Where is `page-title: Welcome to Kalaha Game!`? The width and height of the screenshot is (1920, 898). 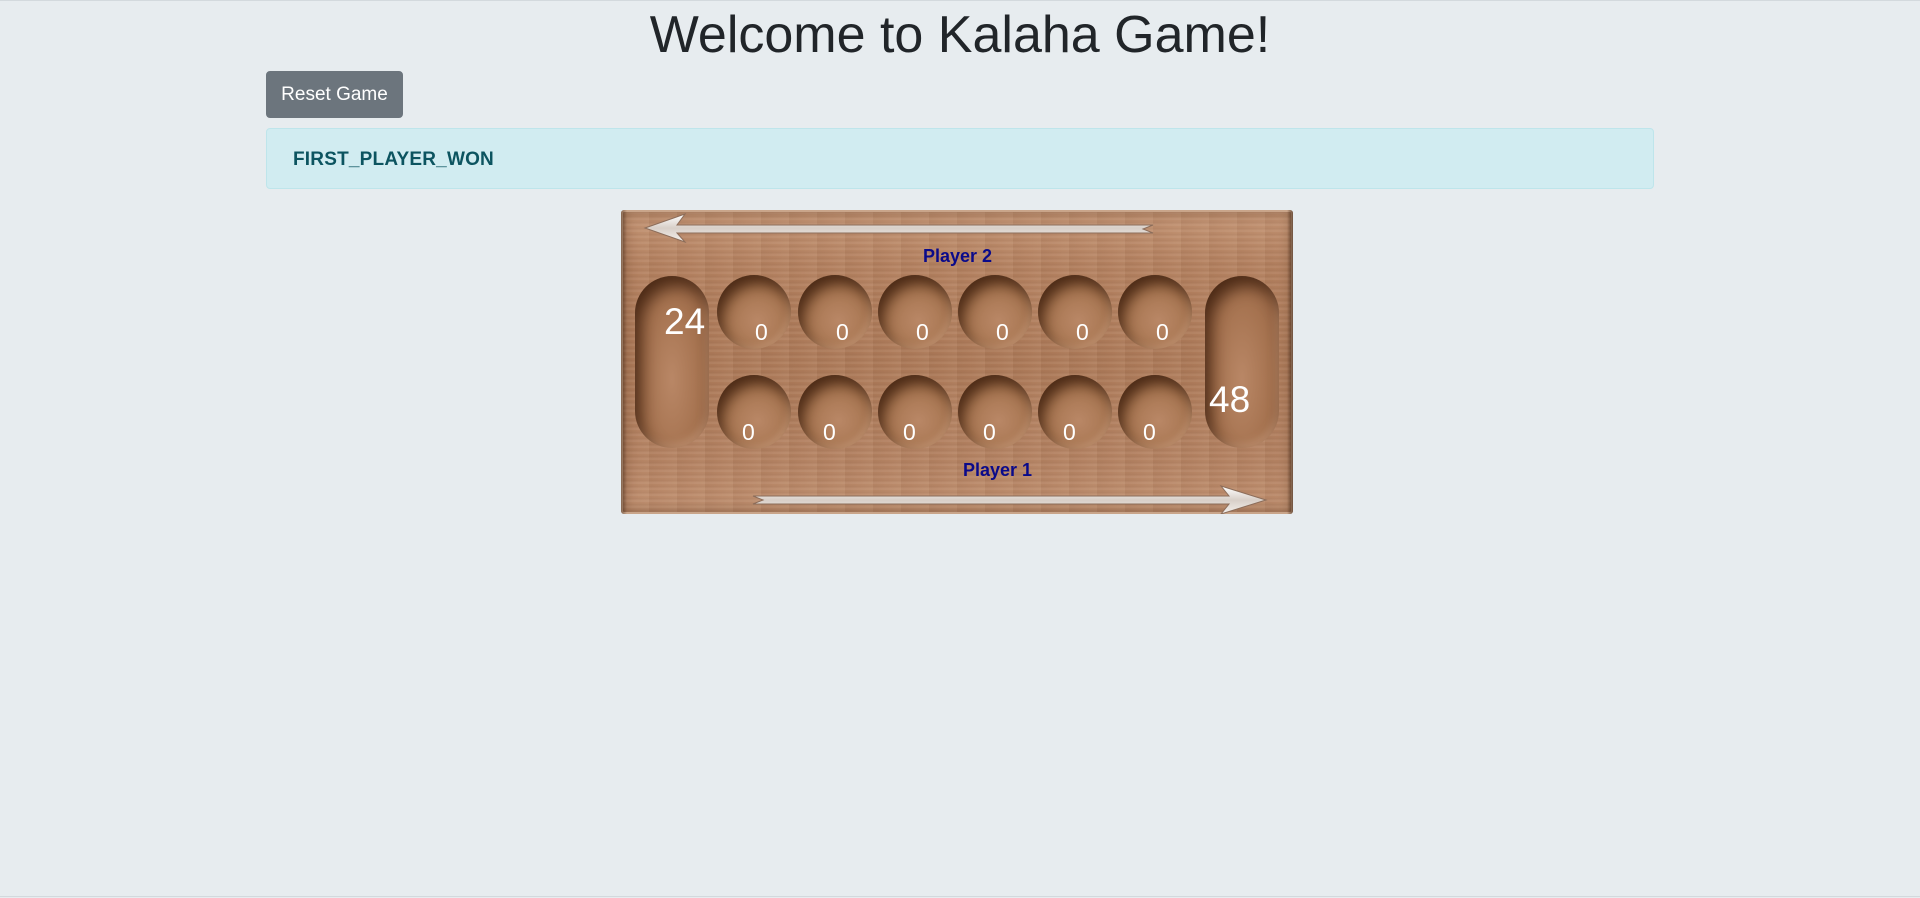
page-title: Welcome to Kalaha Game! is located at coordinates (960, 35).